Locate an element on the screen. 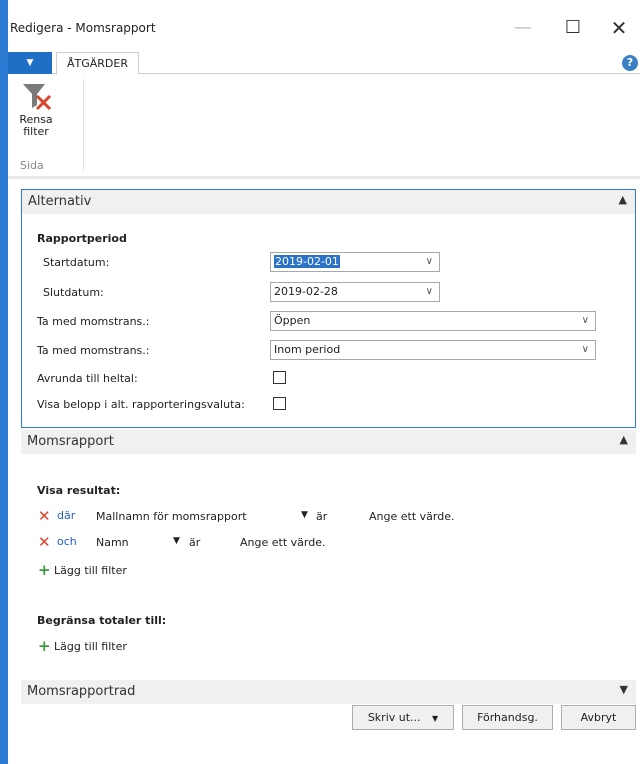 Image resolution: width=640 pixels, height=764 pixels. include-period-label: Ta med momstrans.: is located at coordinates (93, 350).